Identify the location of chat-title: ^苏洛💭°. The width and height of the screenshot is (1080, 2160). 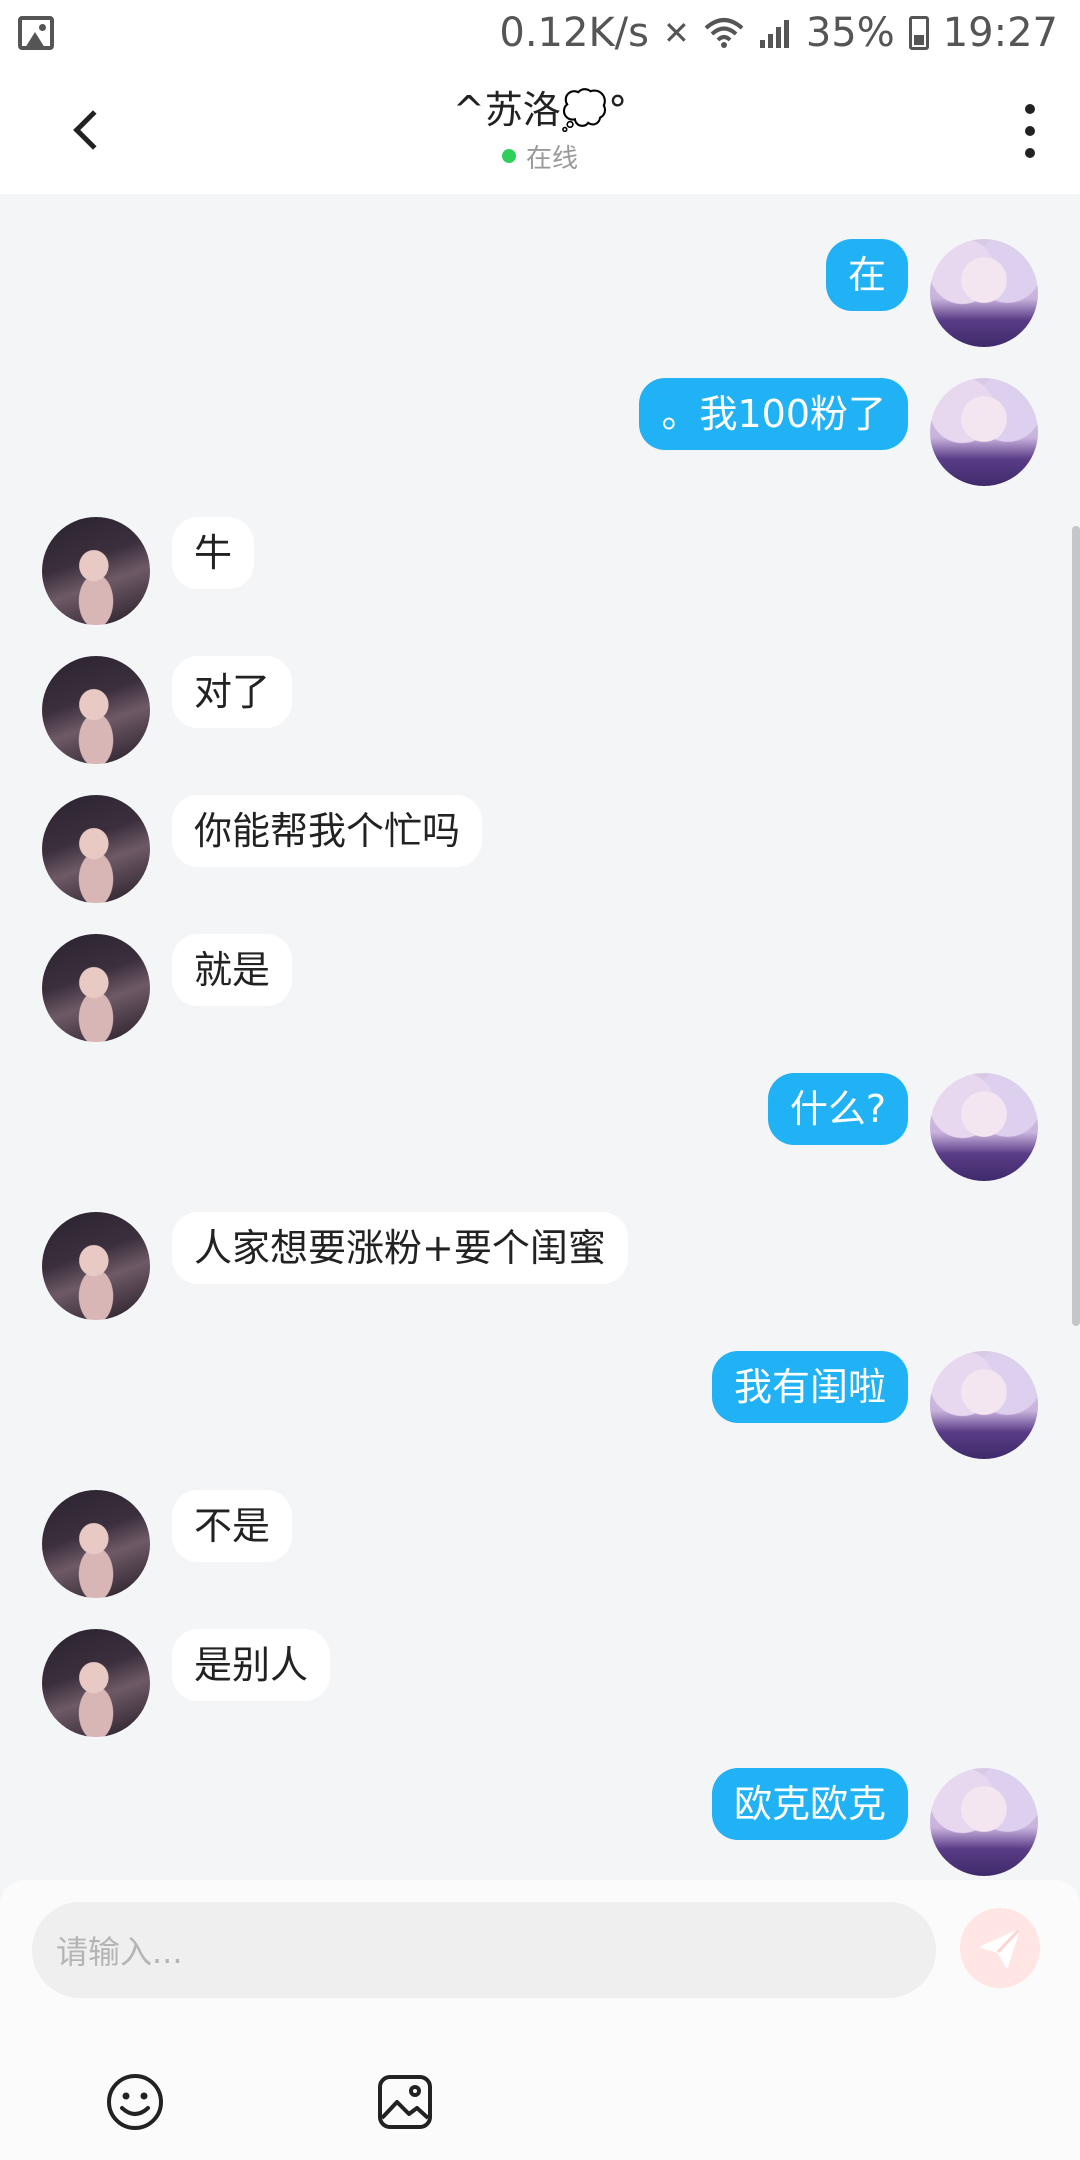
(540, 109).